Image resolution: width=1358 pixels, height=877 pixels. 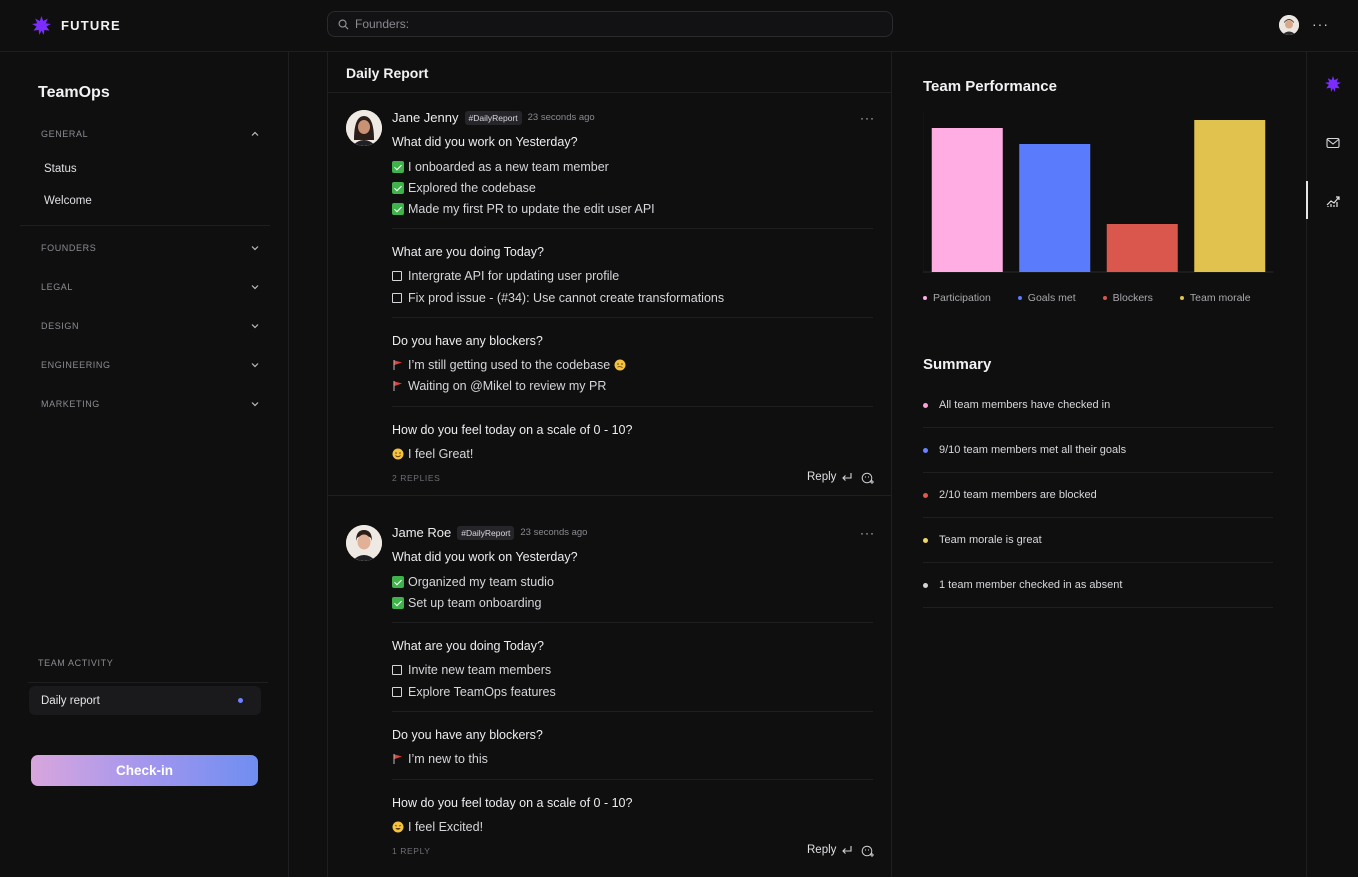 What do you see at coordinates (145, 169) in the screenshot?
I see `sidebar-item-status: Status` at bounding box center [145, 169].